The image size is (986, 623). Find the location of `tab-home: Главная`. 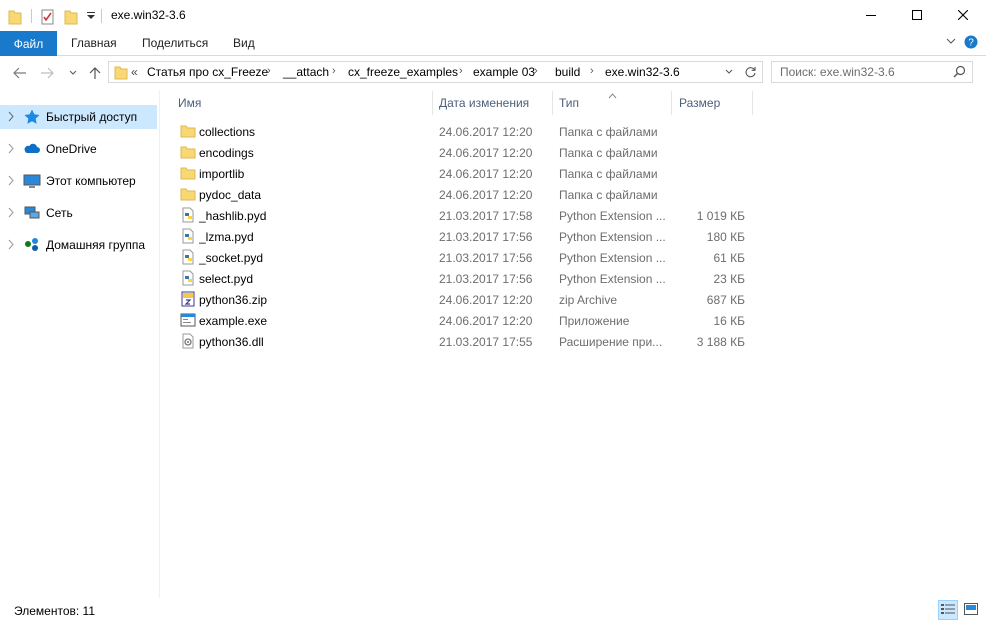

tab-home: Главная is located at coordinates (94, 43).